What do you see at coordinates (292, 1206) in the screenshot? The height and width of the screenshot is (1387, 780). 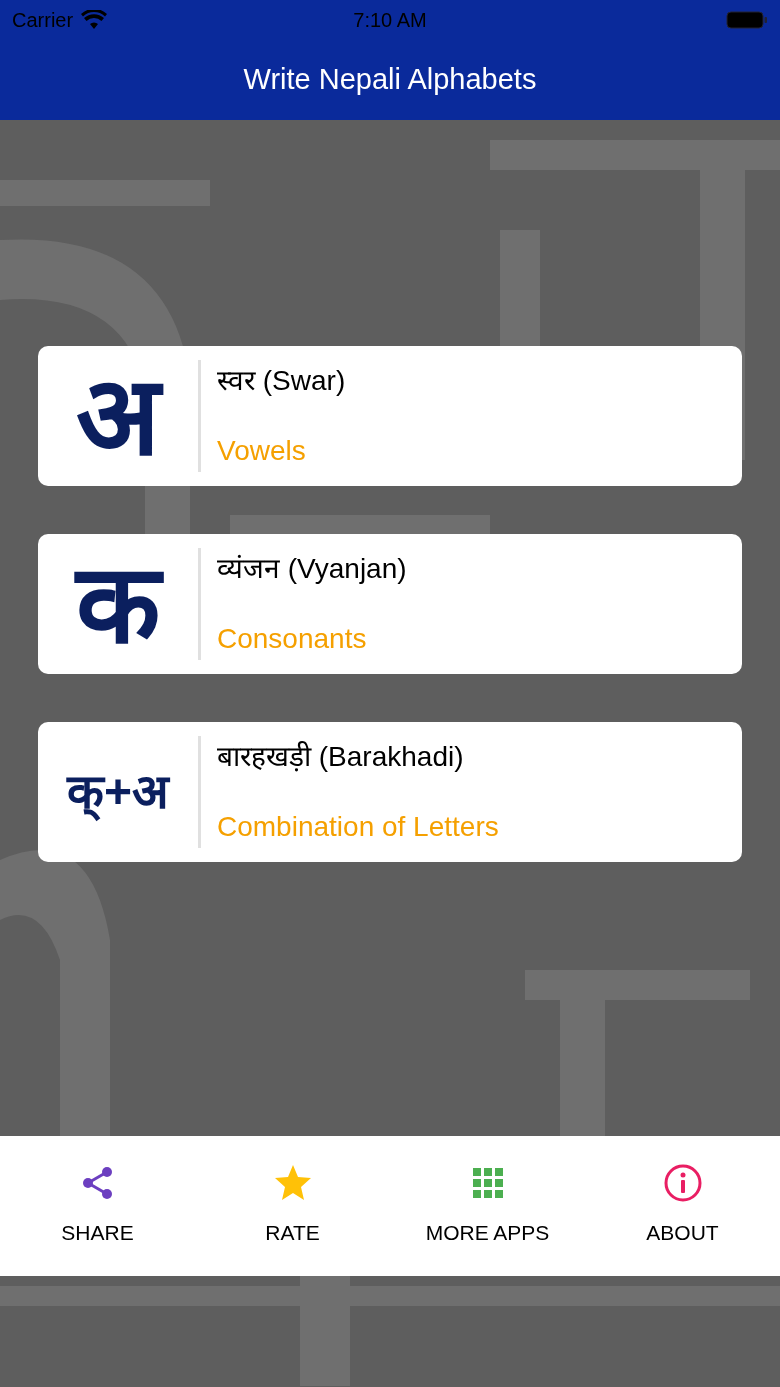 I see `toolbar-button: RATE` at bounding box center [292, 1206].